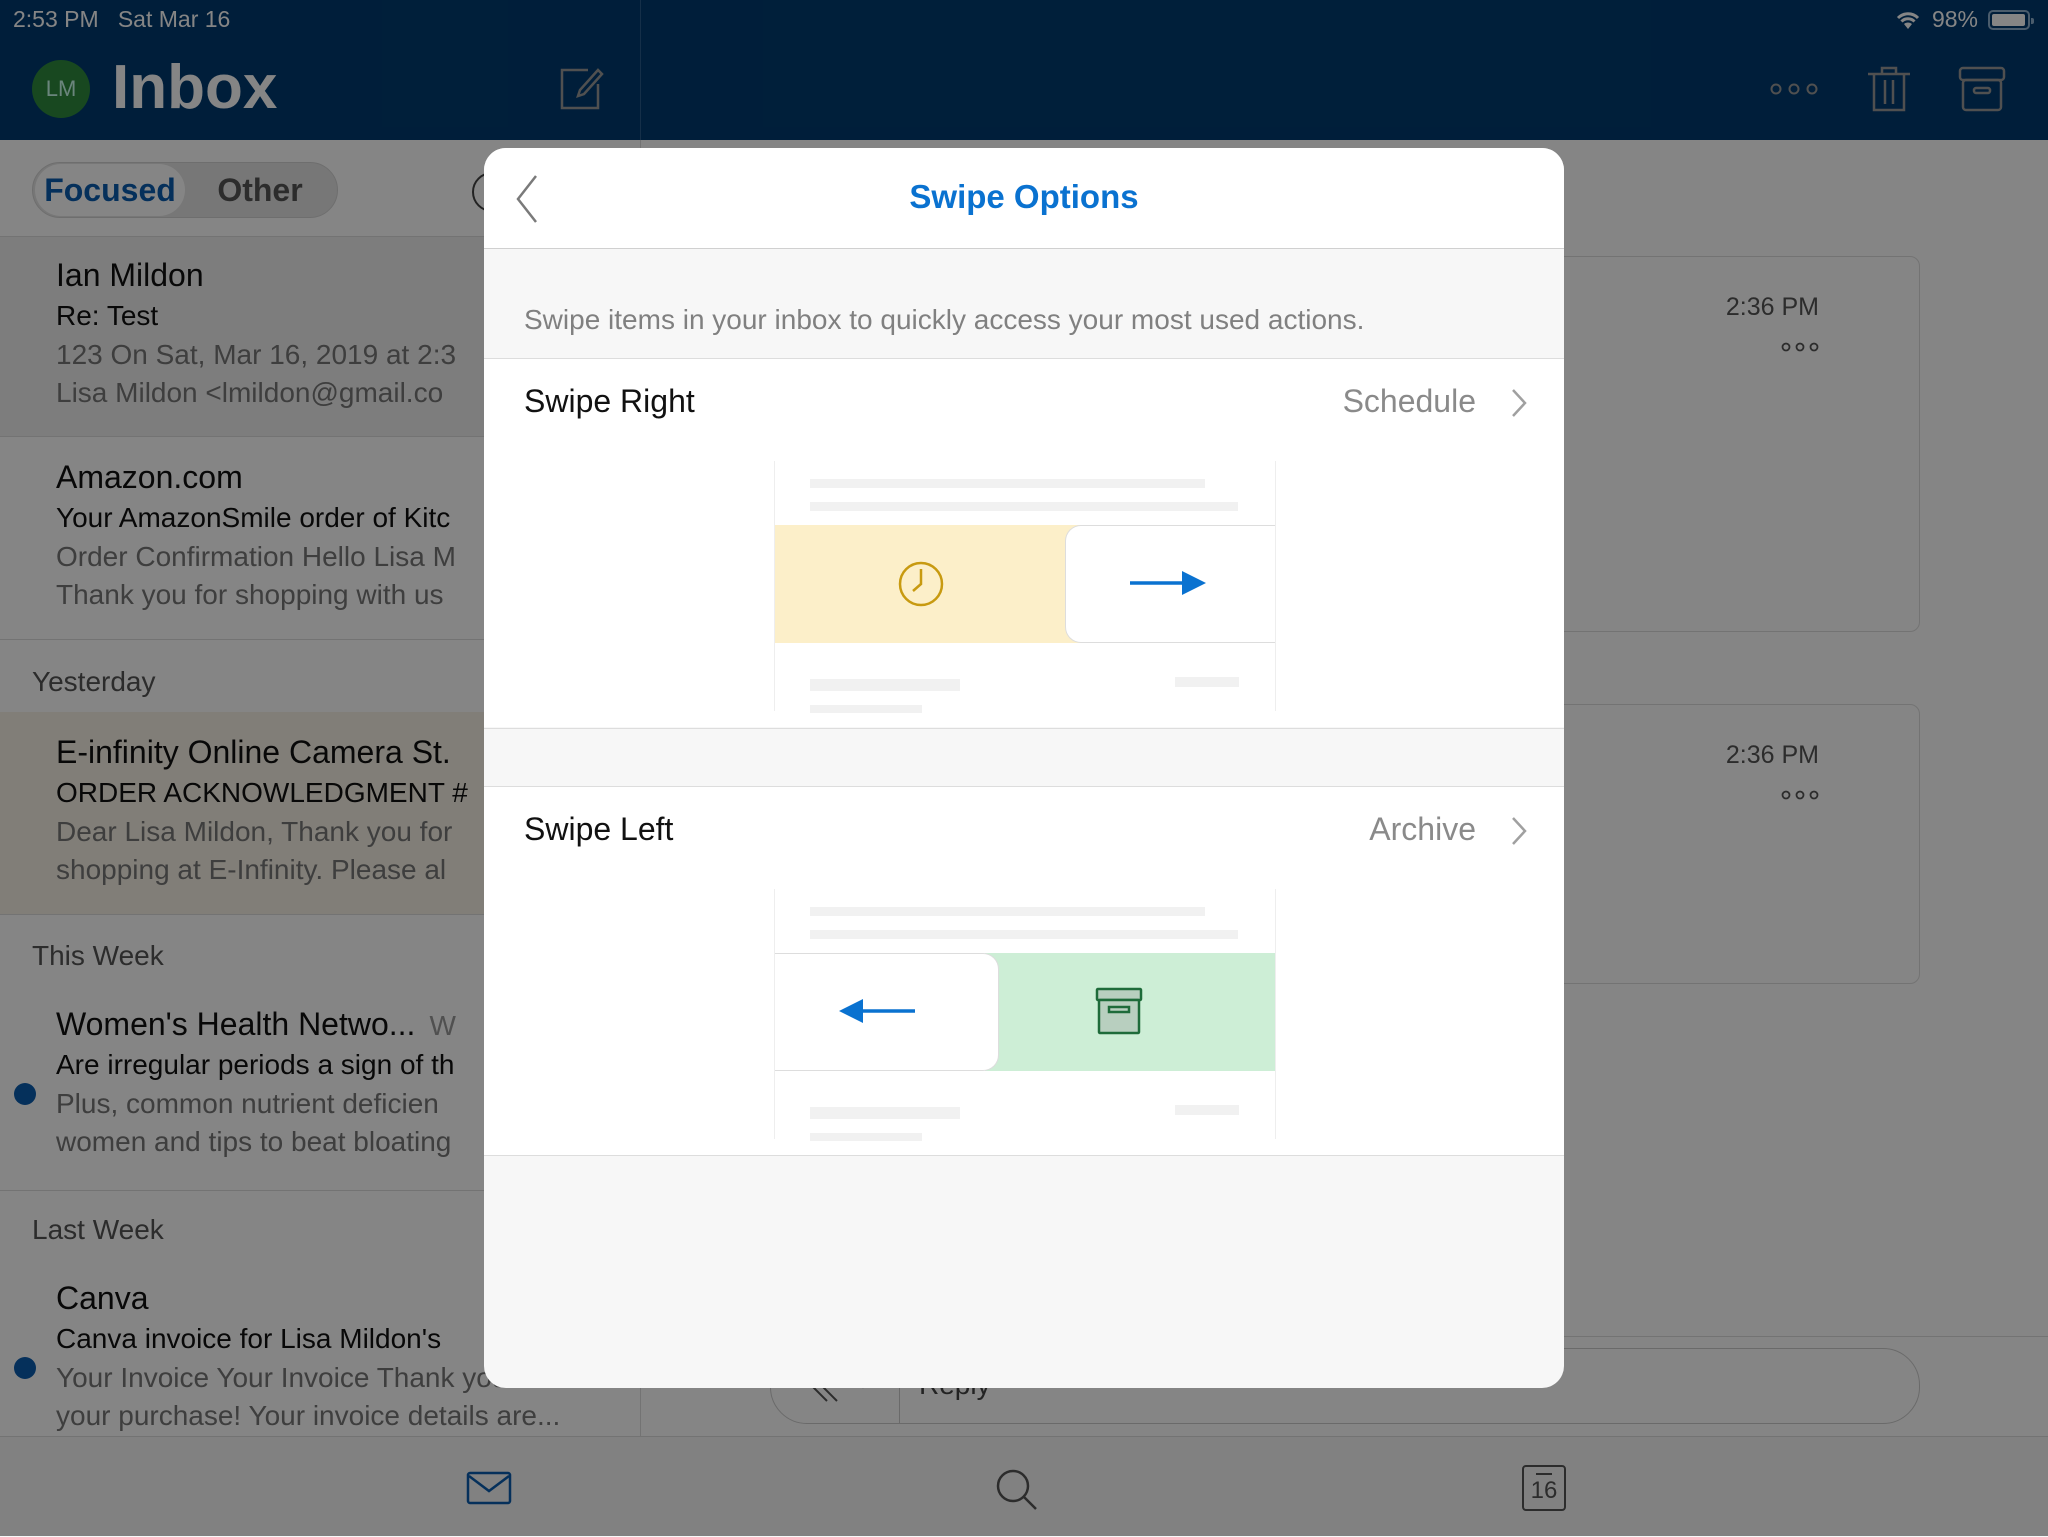  I want to click on section-spacer, so click(1024, 757).